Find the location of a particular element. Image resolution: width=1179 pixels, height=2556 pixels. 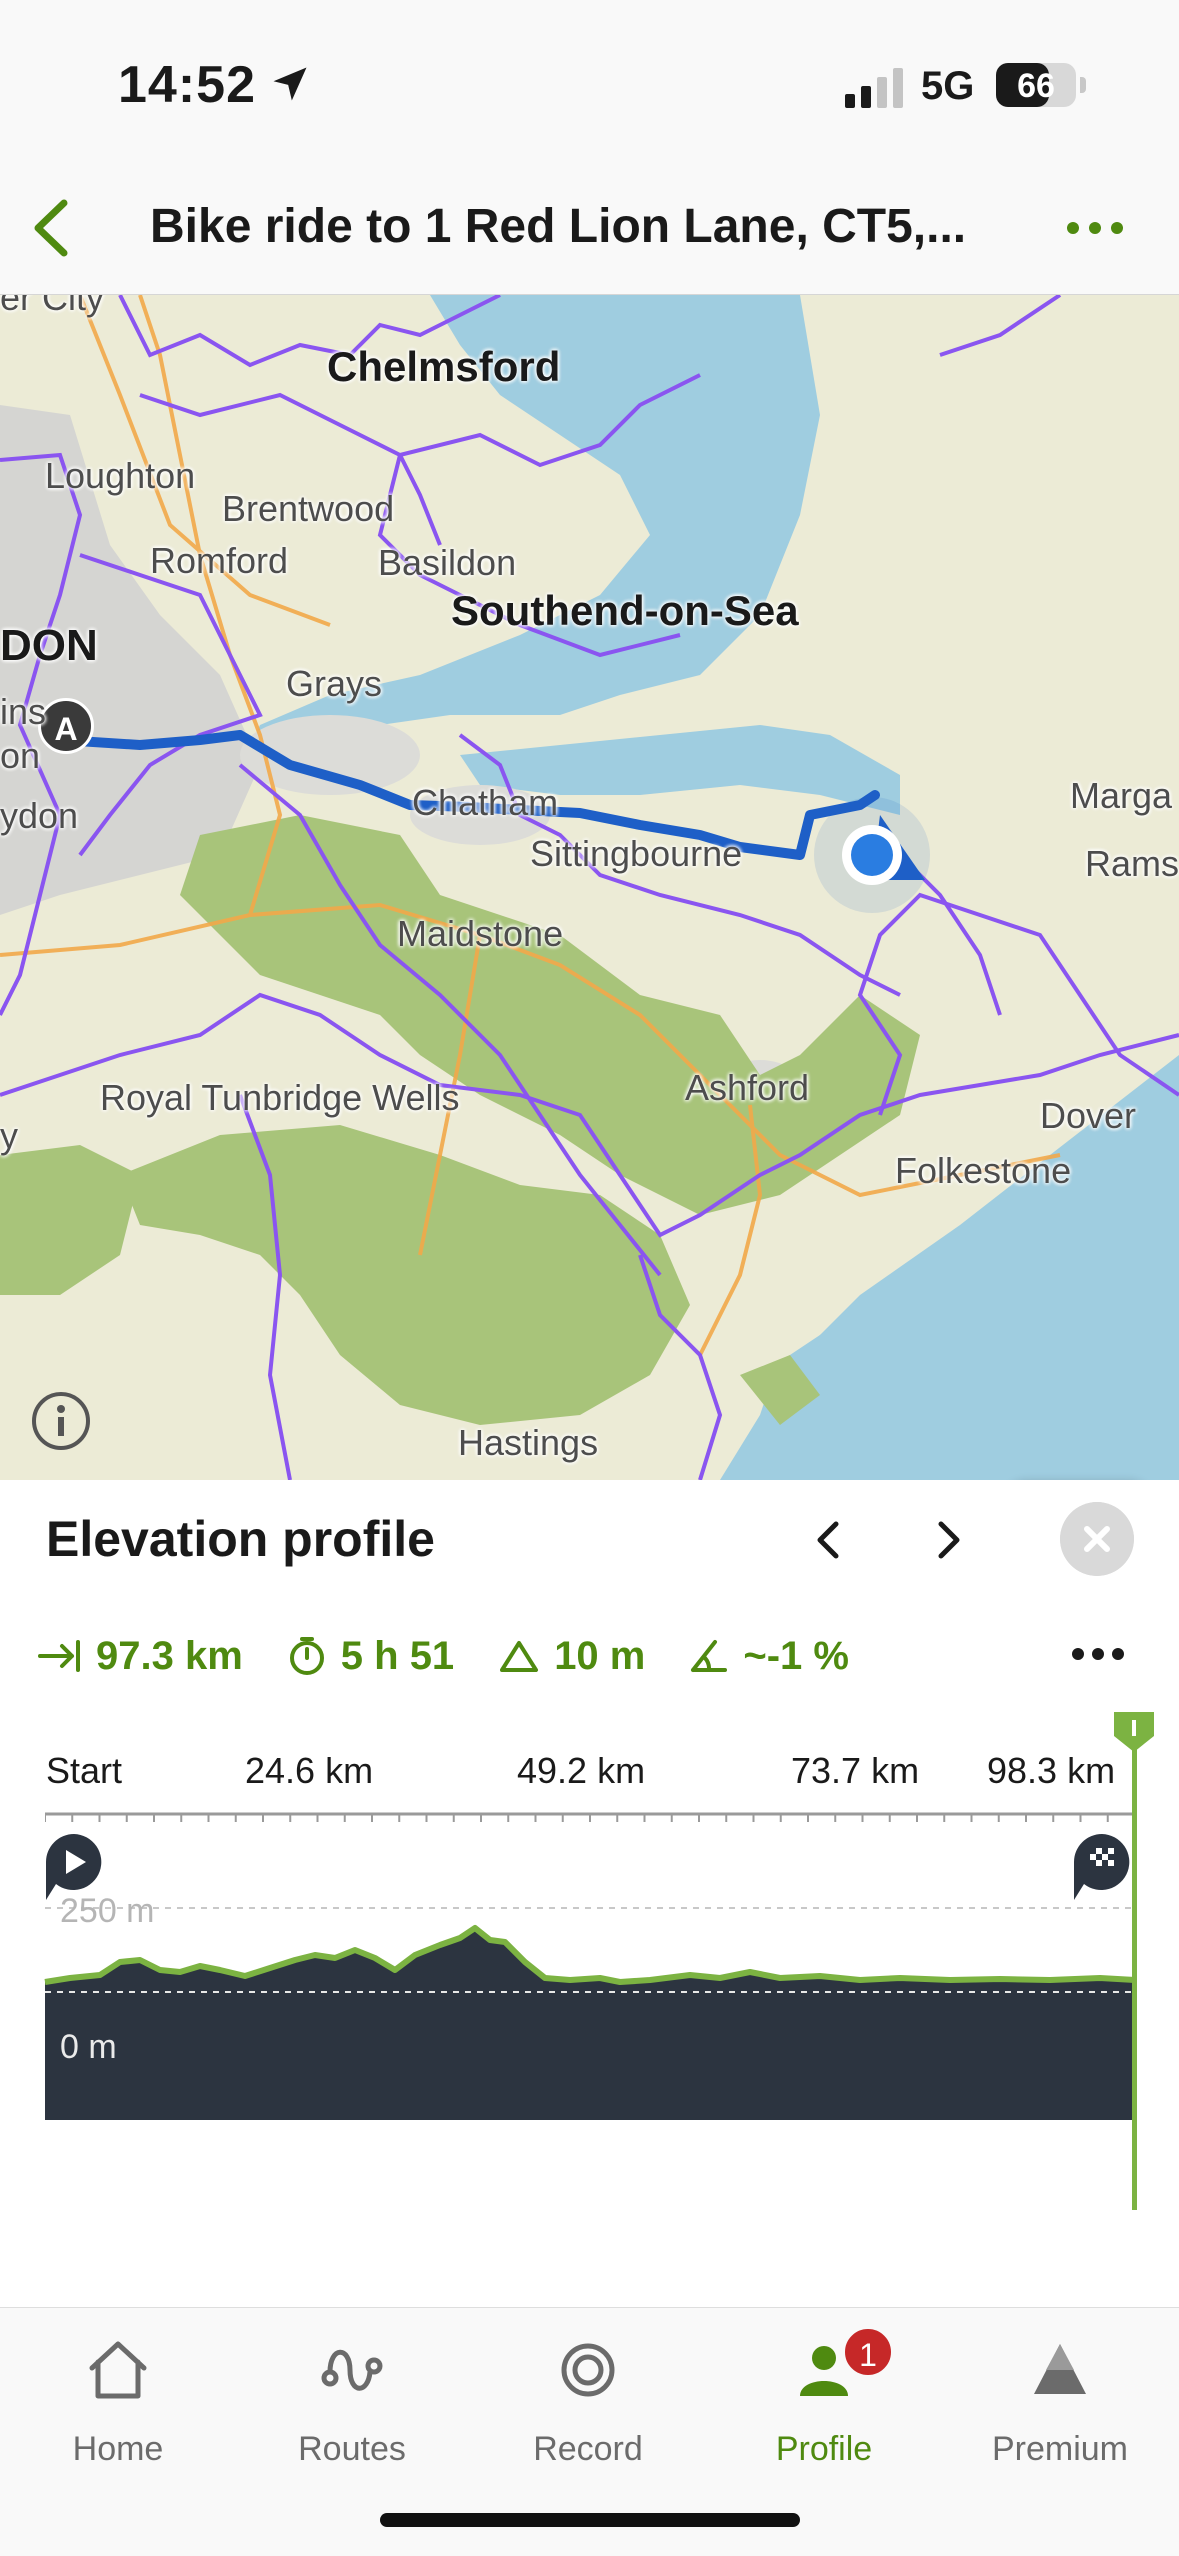

ascent-value: 10 m is located at coordinates (600, 1655).